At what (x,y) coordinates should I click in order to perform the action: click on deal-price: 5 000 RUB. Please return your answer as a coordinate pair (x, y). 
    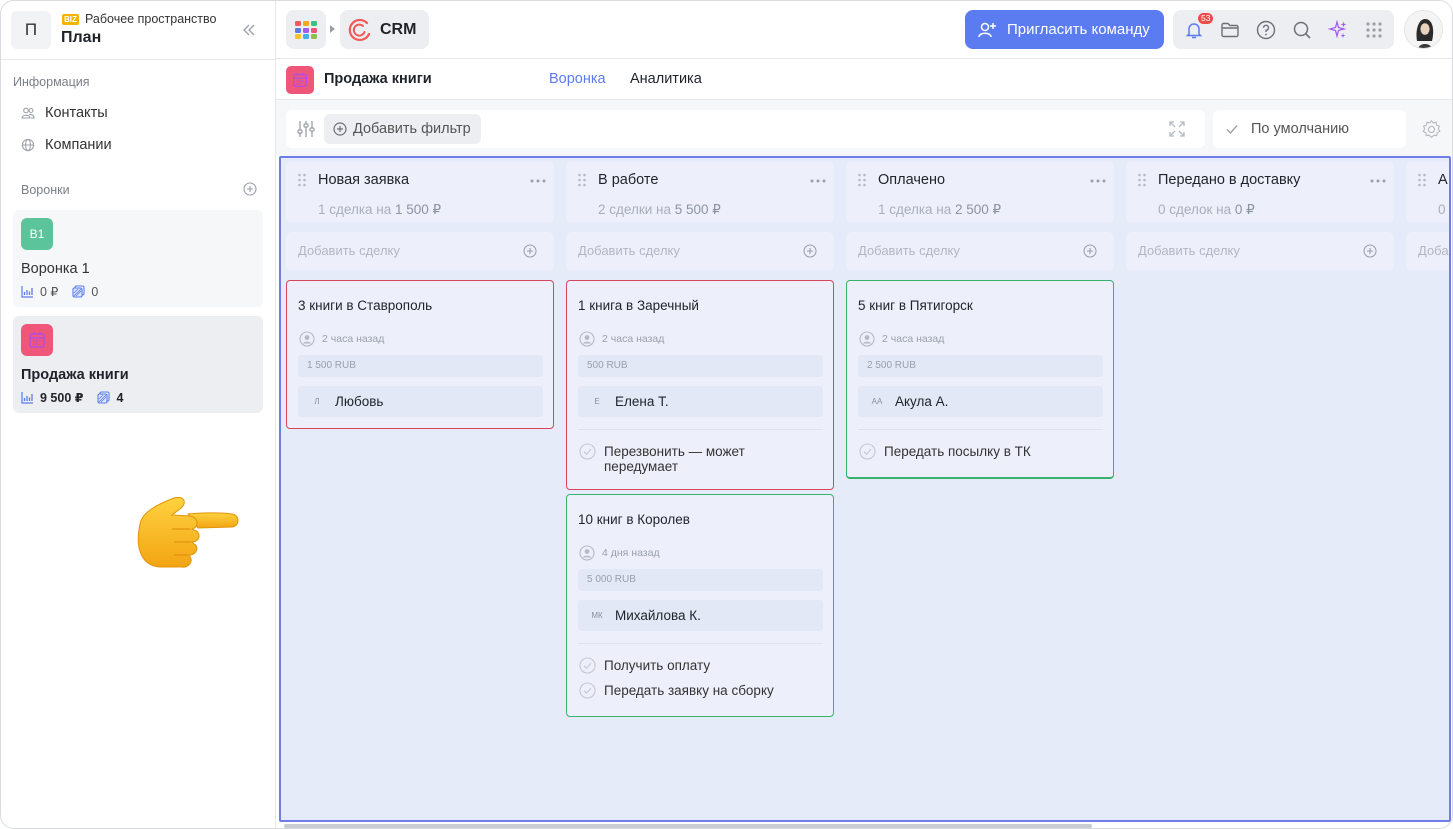
    Looking at the image, I should click on (700, 580).